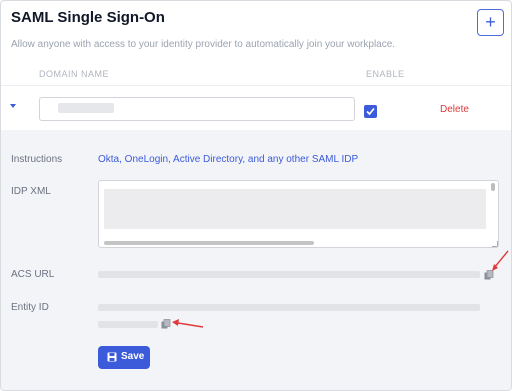 The image size is (512, 391). I want to click on enable-checkbox, so click(370, 111).